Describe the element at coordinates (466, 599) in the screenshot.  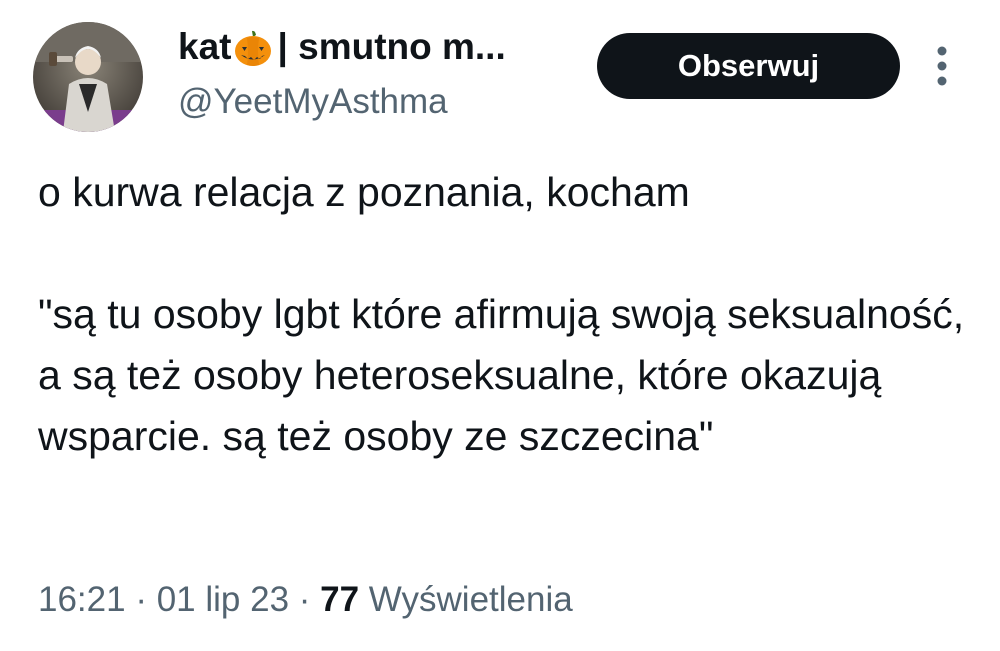
I see `views-label: Wyświetlenia` at that location.